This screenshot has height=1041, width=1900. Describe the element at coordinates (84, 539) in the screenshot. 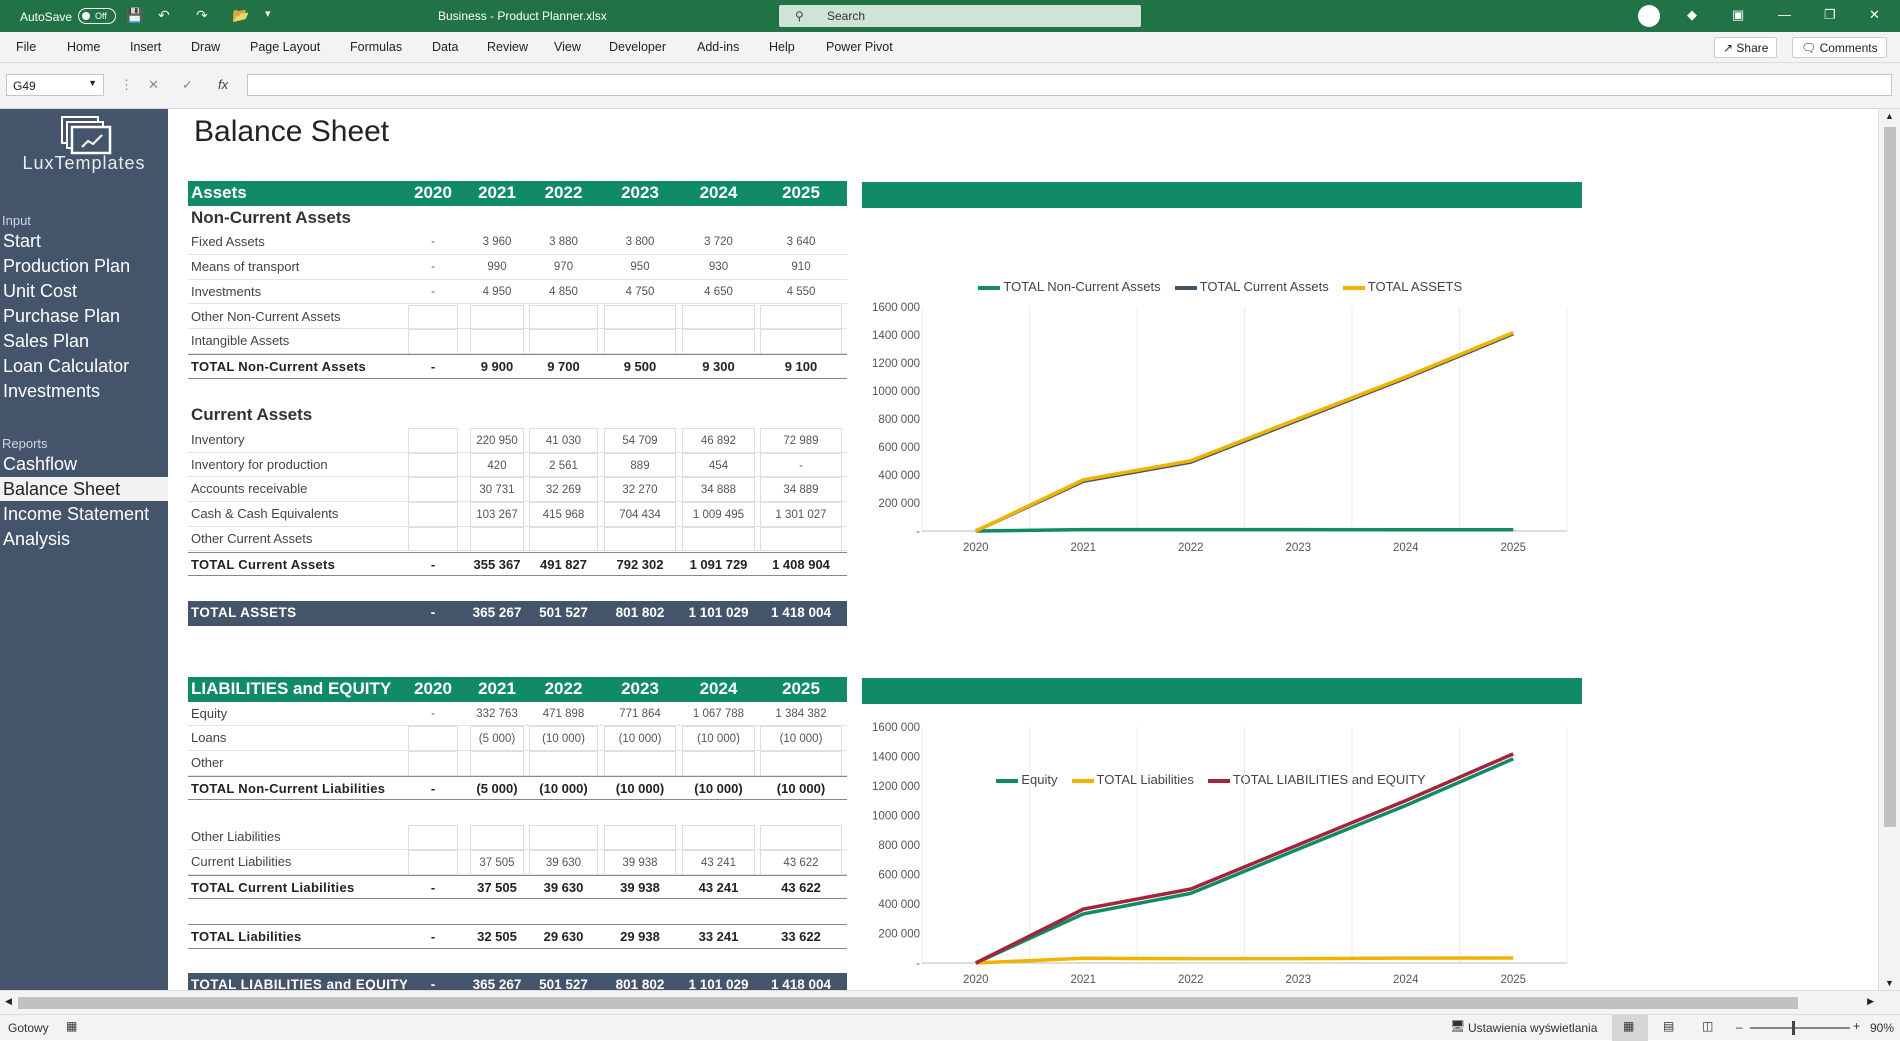

I see `nav-analysis: Analysis` at that location.